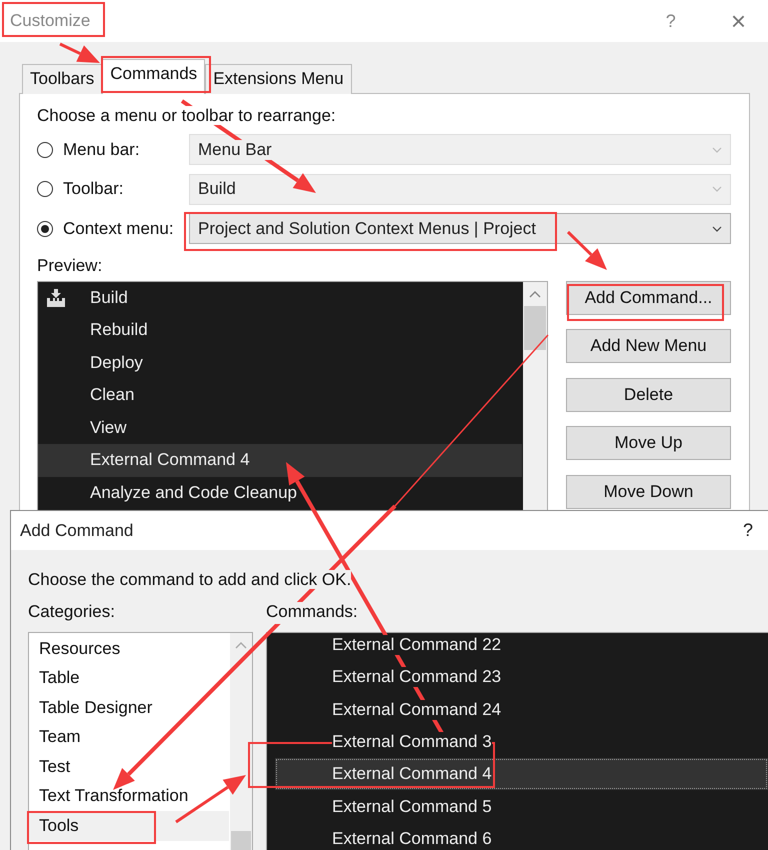 The height and width of the screenshot is (850, 768). What do you see at coordinates (102, 150) in the screenshot?
I see `radio-label: Menu bar:` at bounding box center [102, 150].